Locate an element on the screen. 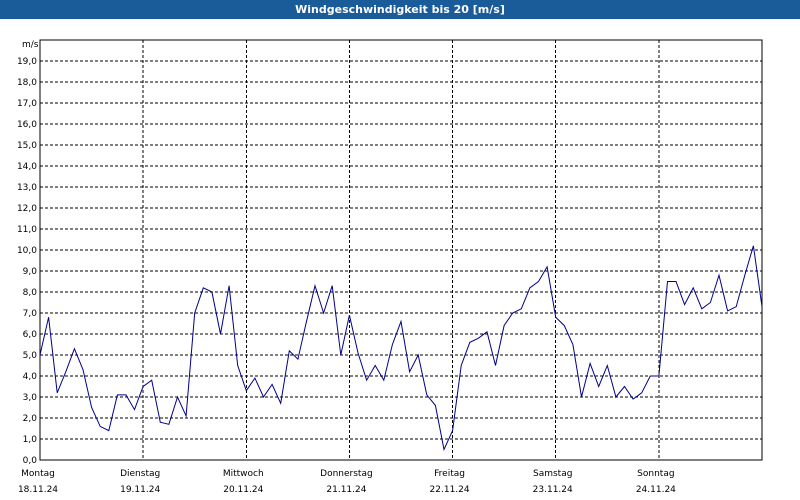 This screenshot has height=500, width=800. y-tick-label: 3,0 is located at coordinates (30, 398).